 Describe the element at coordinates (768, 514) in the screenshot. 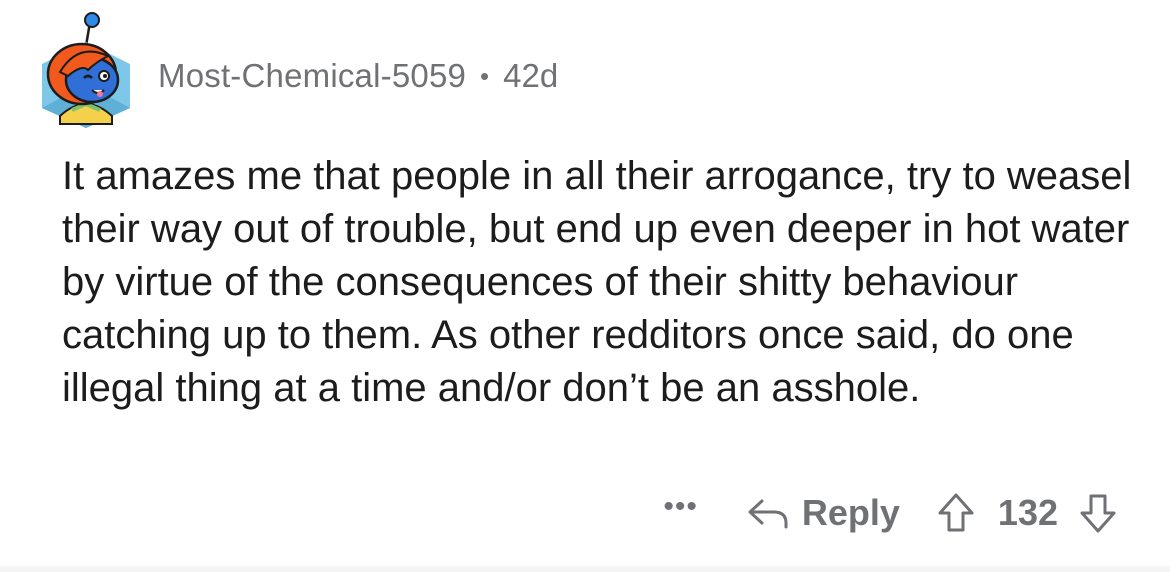

I see `reply-arrow-icon` at that location.